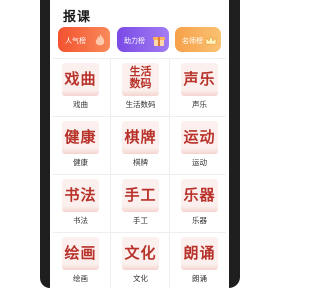 The image size is (320, 288). I want to click on category-label: 朗诵, so click(199, 278).